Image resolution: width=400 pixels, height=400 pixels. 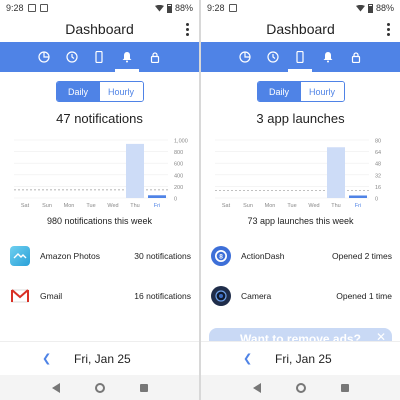 I want to click on actiondash-icon: 8, so click(x=221, y=256).